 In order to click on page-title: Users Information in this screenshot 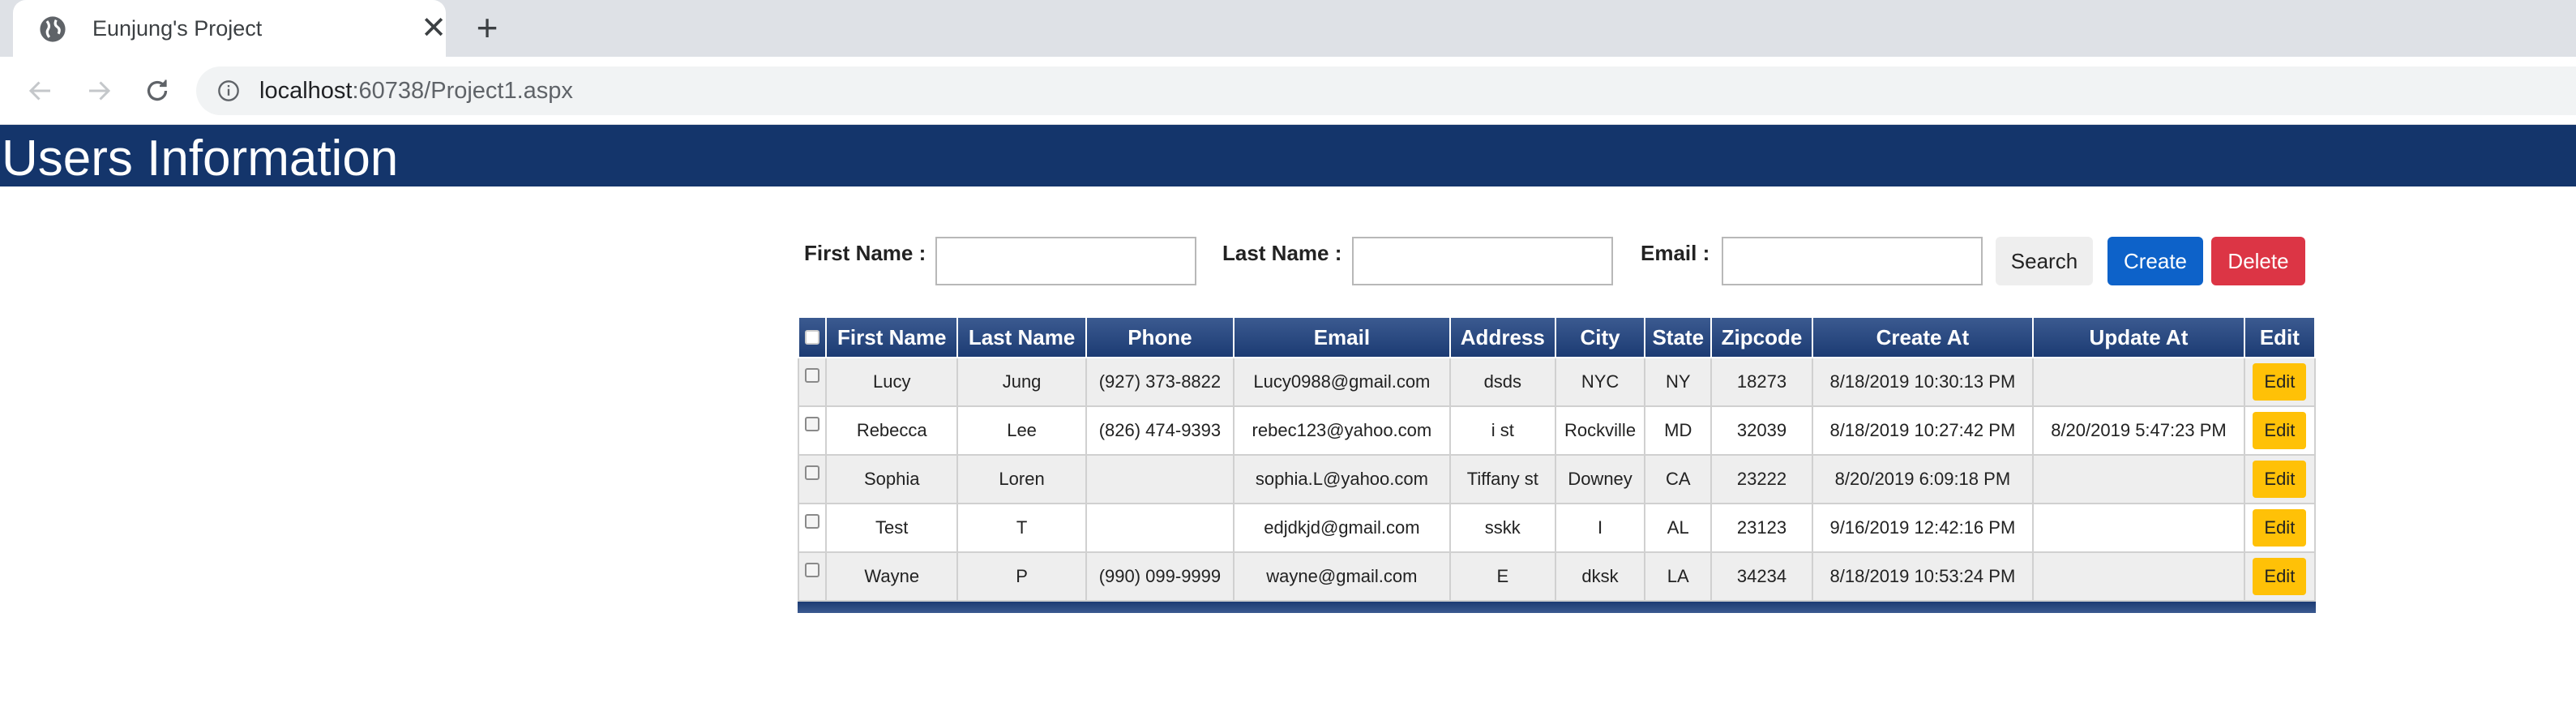, I will do `click(200, 158)`.